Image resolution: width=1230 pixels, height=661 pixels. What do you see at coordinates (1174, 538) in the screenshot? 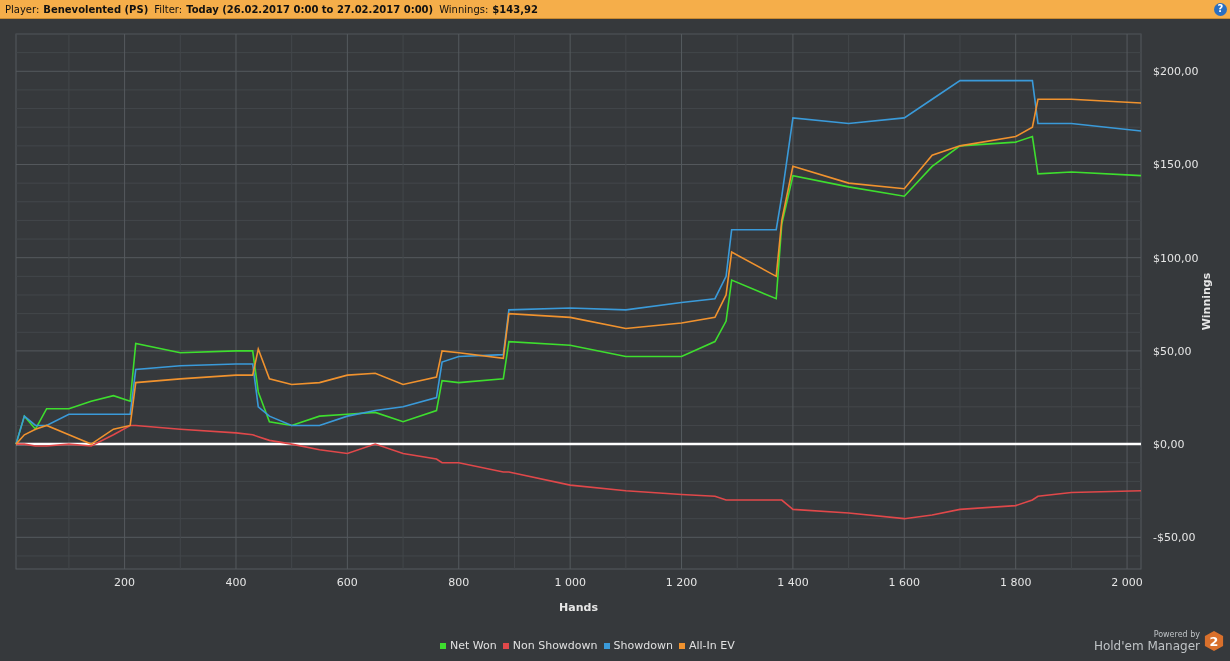
I see `y-tick-label: -$50,00` at bounding box center [1174, 538].